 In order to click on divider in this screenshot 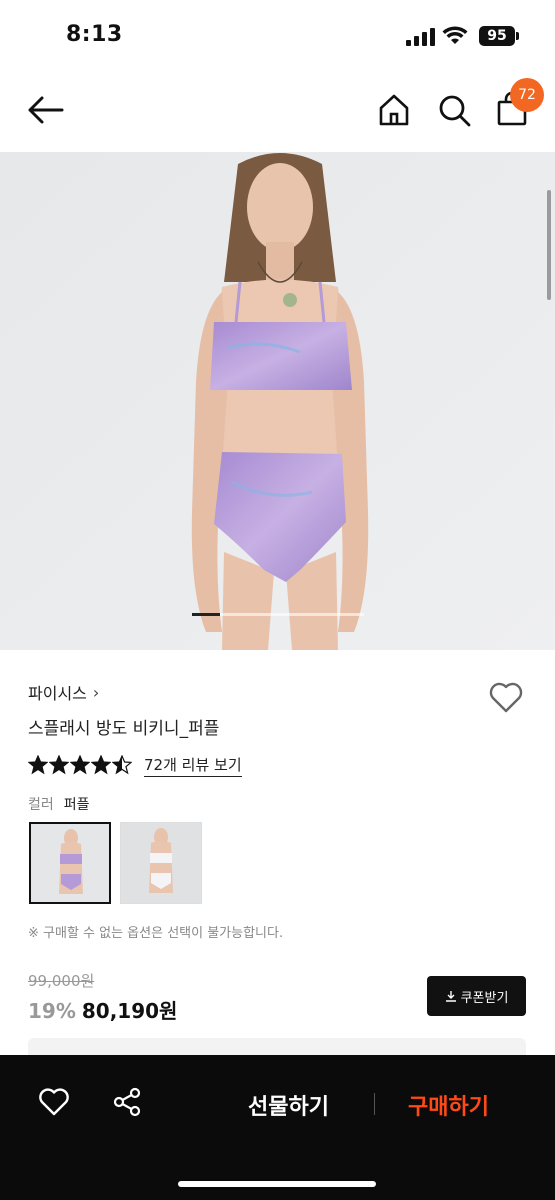, I will do `click(374, 1104)`.